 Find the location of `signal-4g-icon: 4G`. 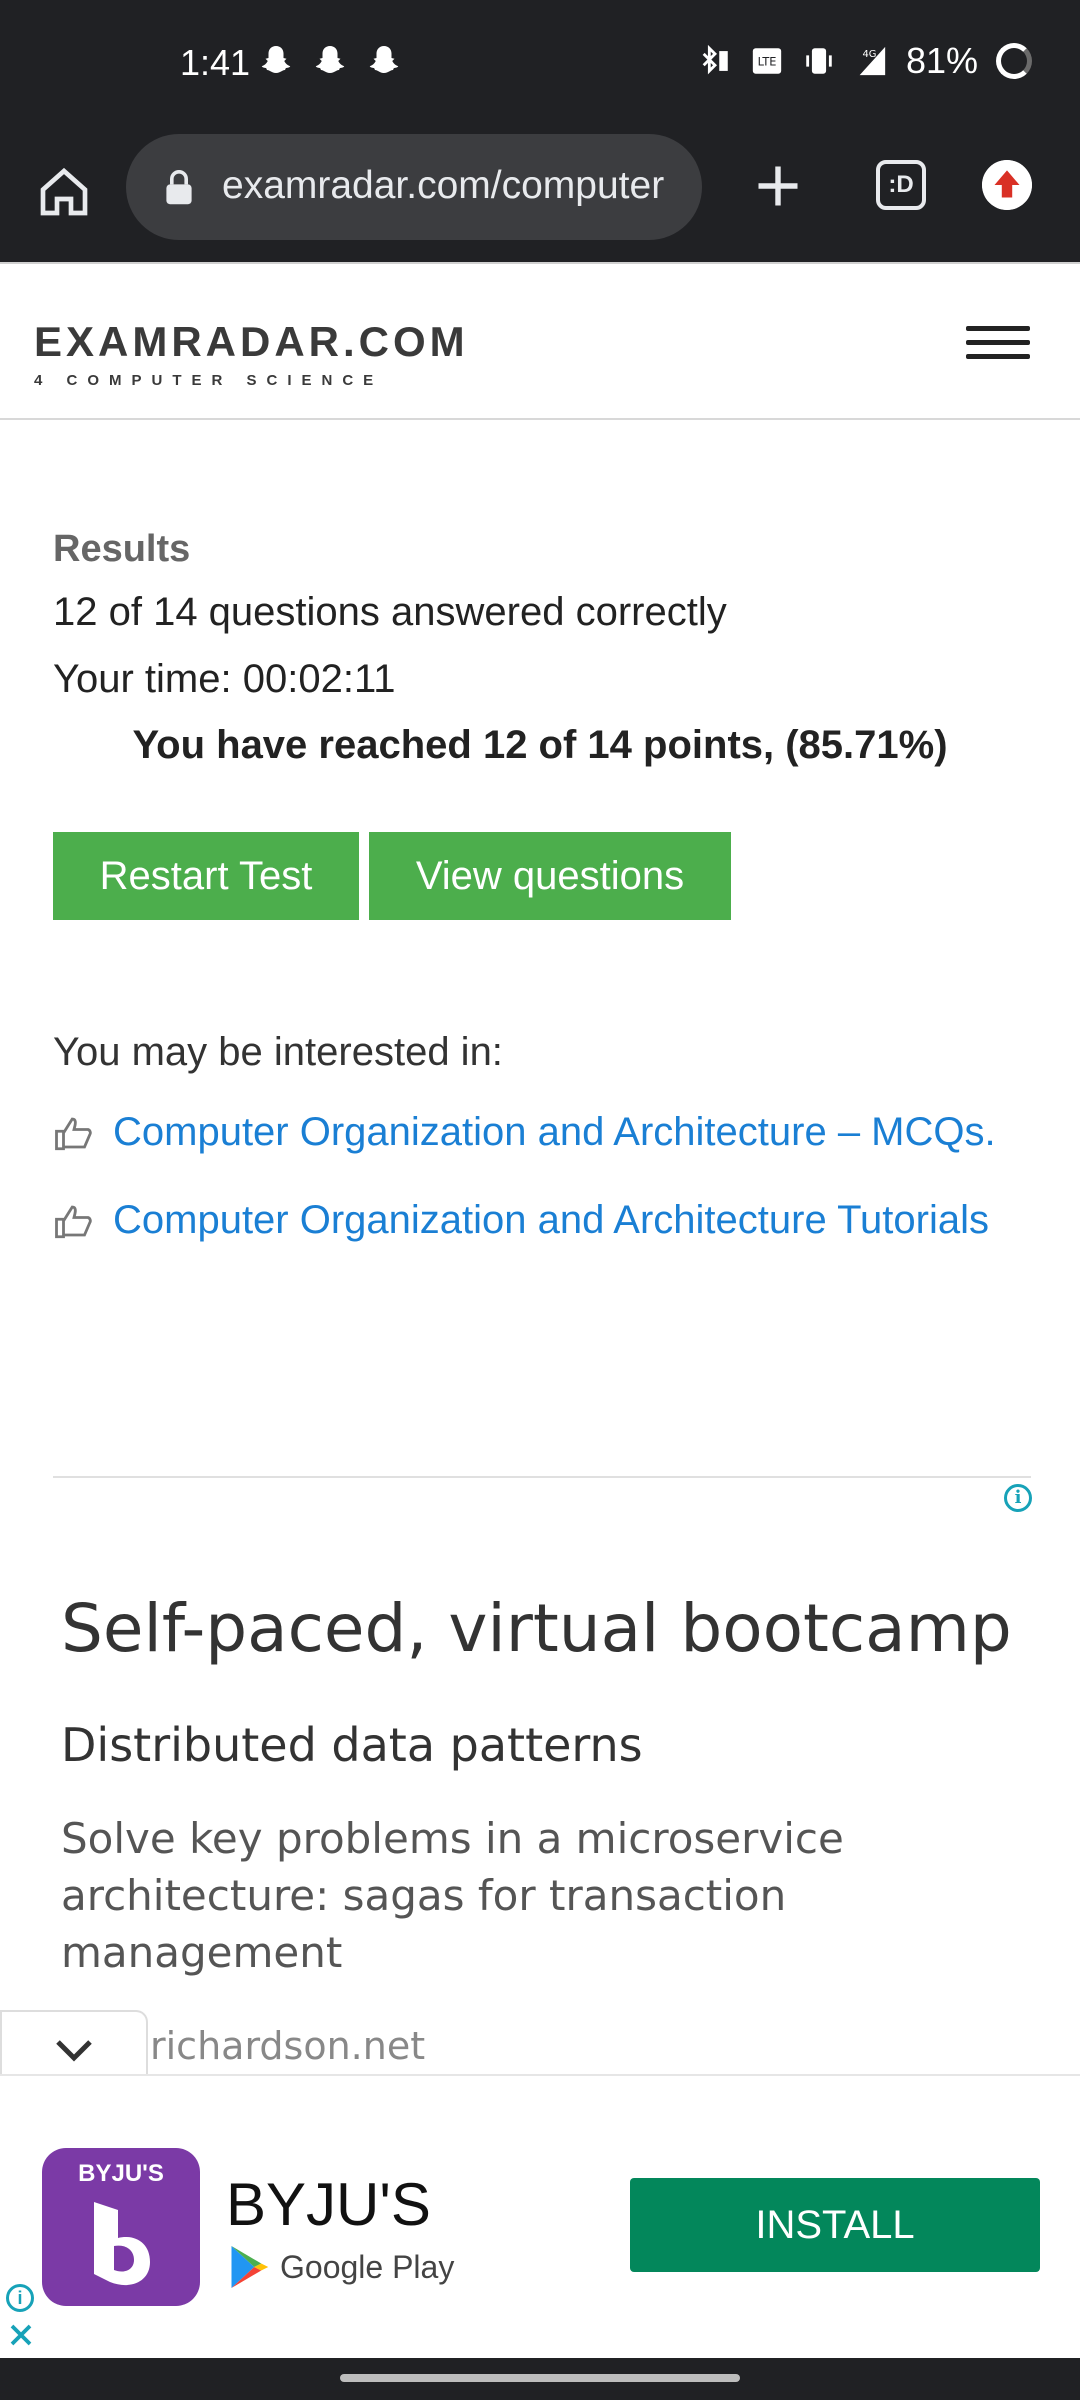

signal-4g-icon: 4G is located at coordinates (872, 61).